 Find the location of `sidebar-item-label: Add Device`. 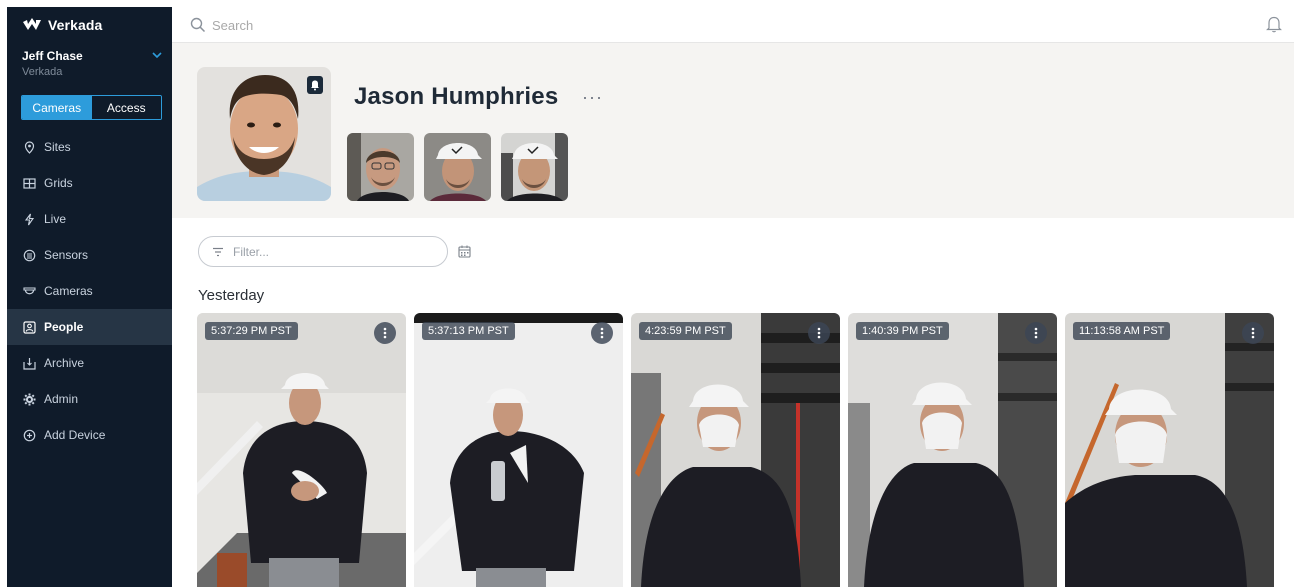

sidebar-item-label: Add Device is located at coordinates (75, 435).